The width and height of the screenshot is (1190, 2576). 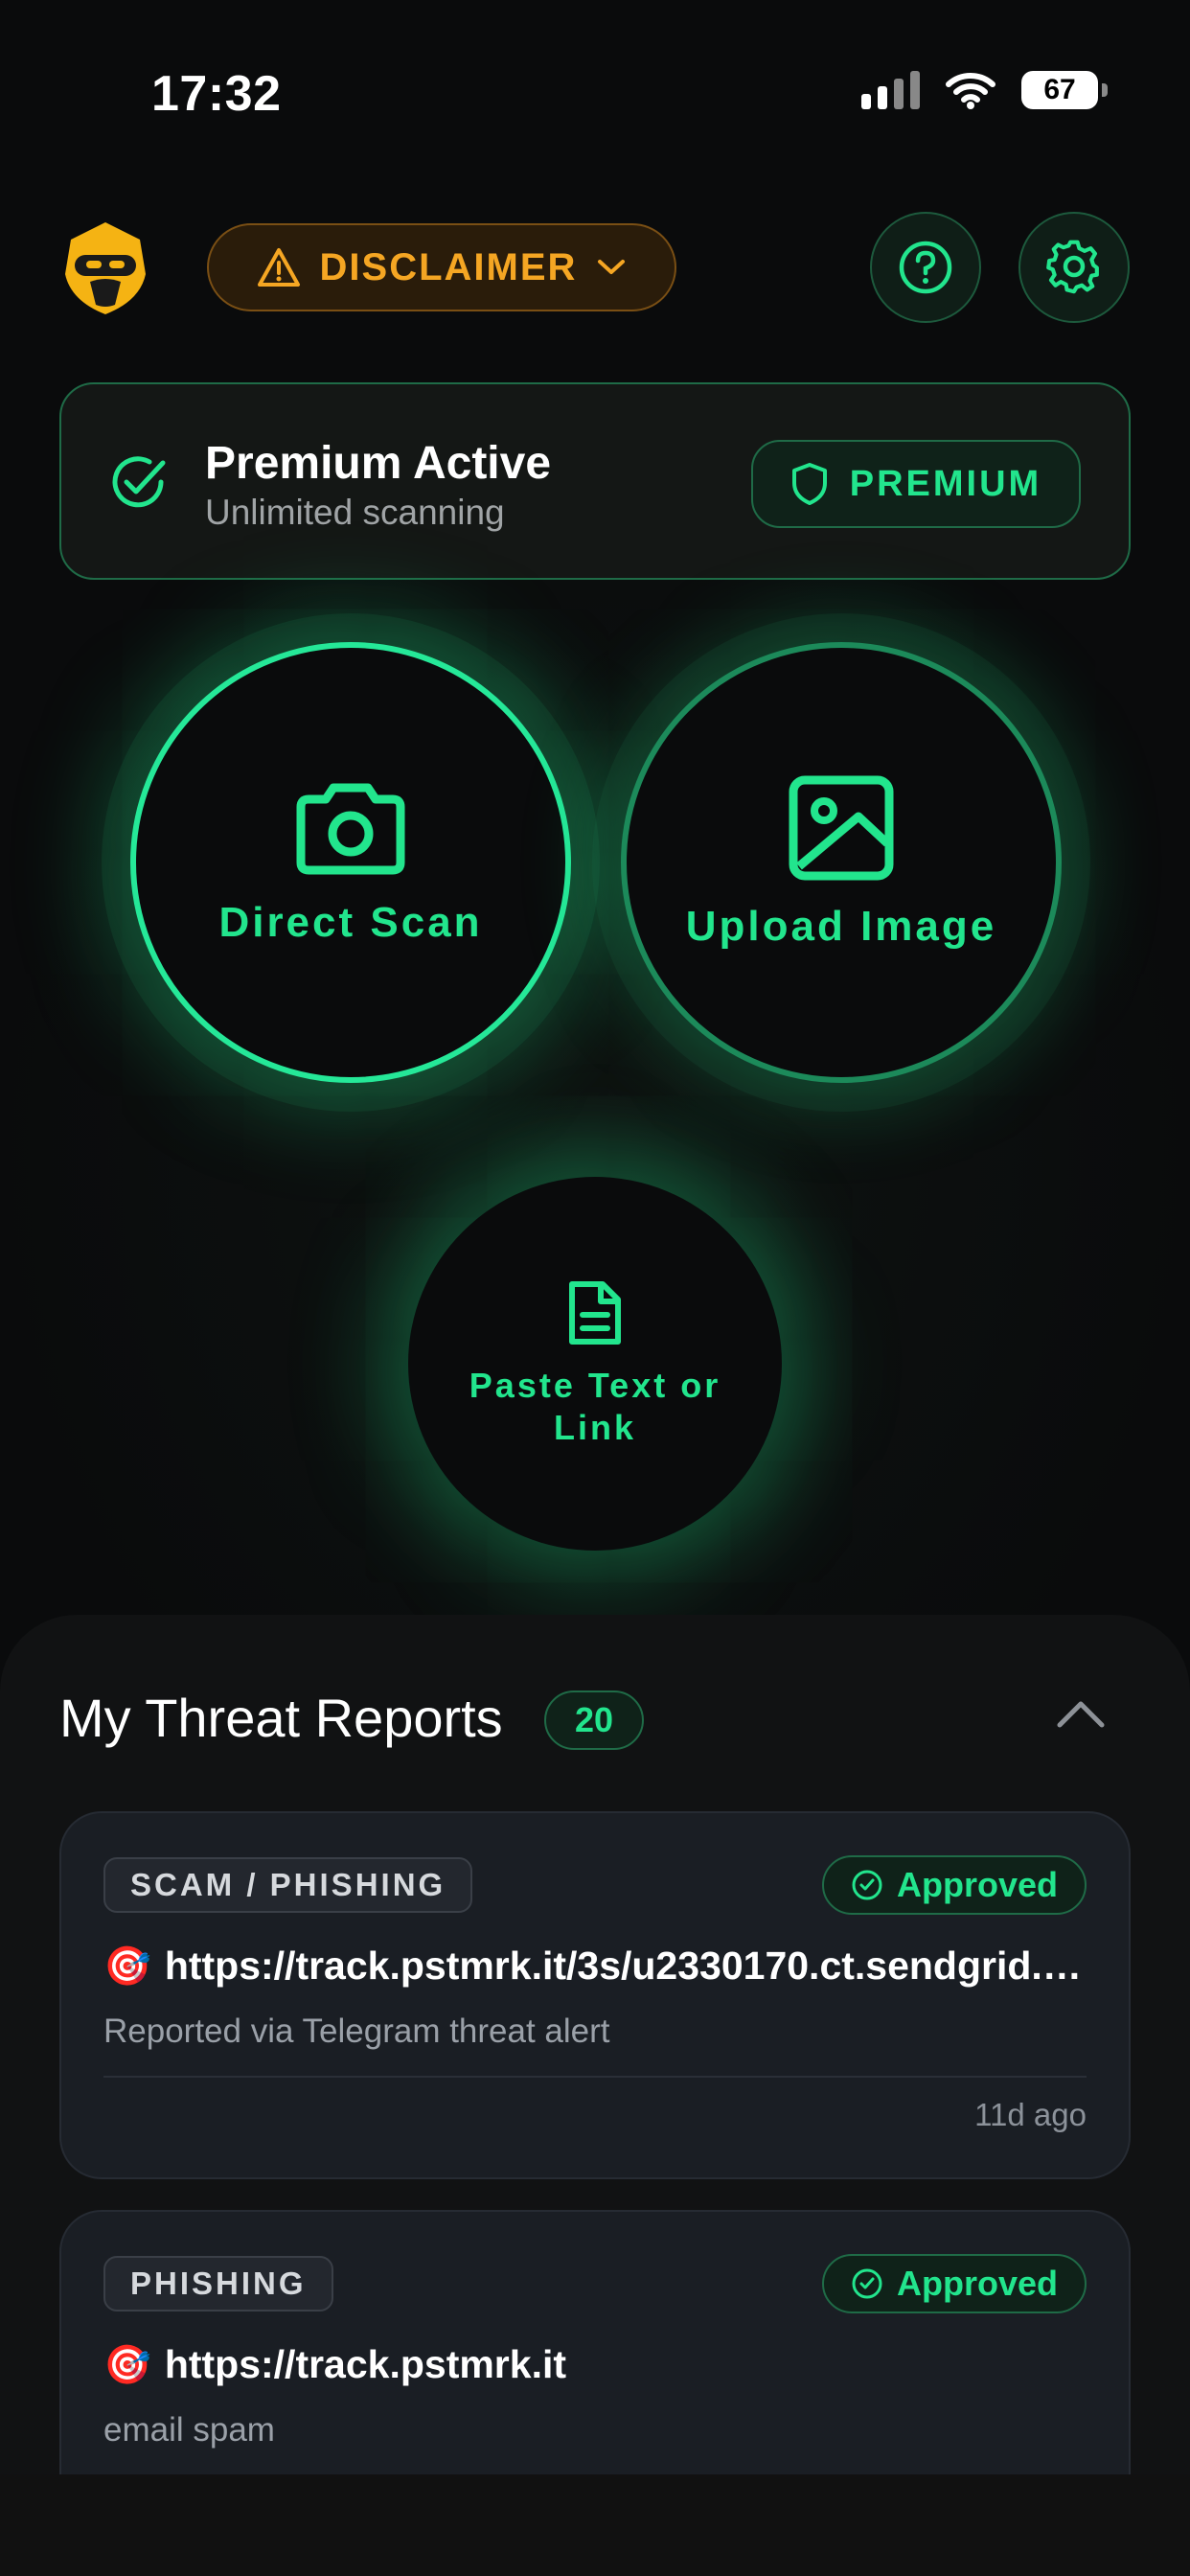 I want to click on report-url: 🎯 https://track.pstmrk.it, so click(x=596, y=2364).